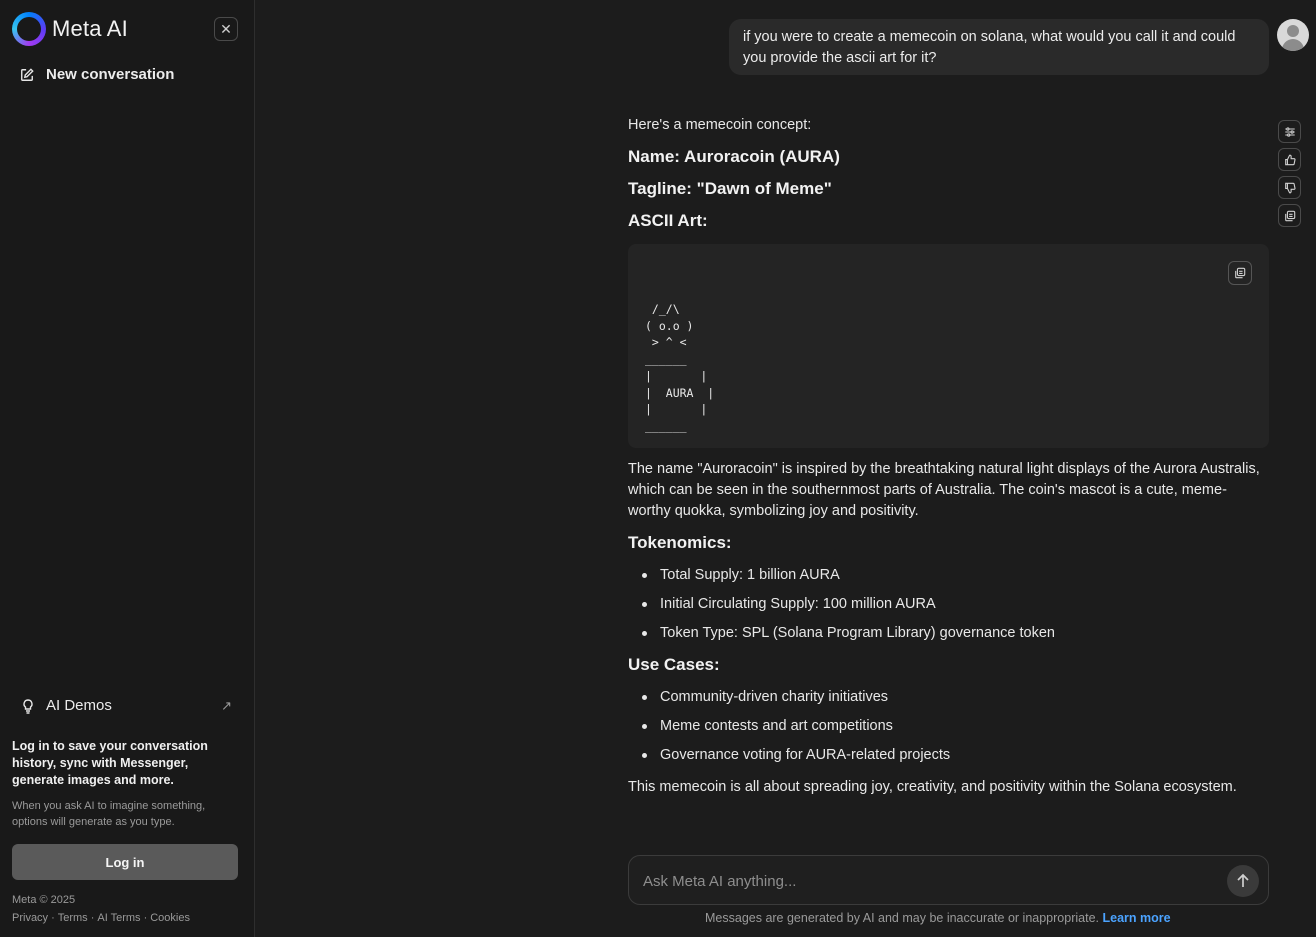 The image size is (1316, 937). I want to click on thumbs-down-icon, so click(1290, 187).